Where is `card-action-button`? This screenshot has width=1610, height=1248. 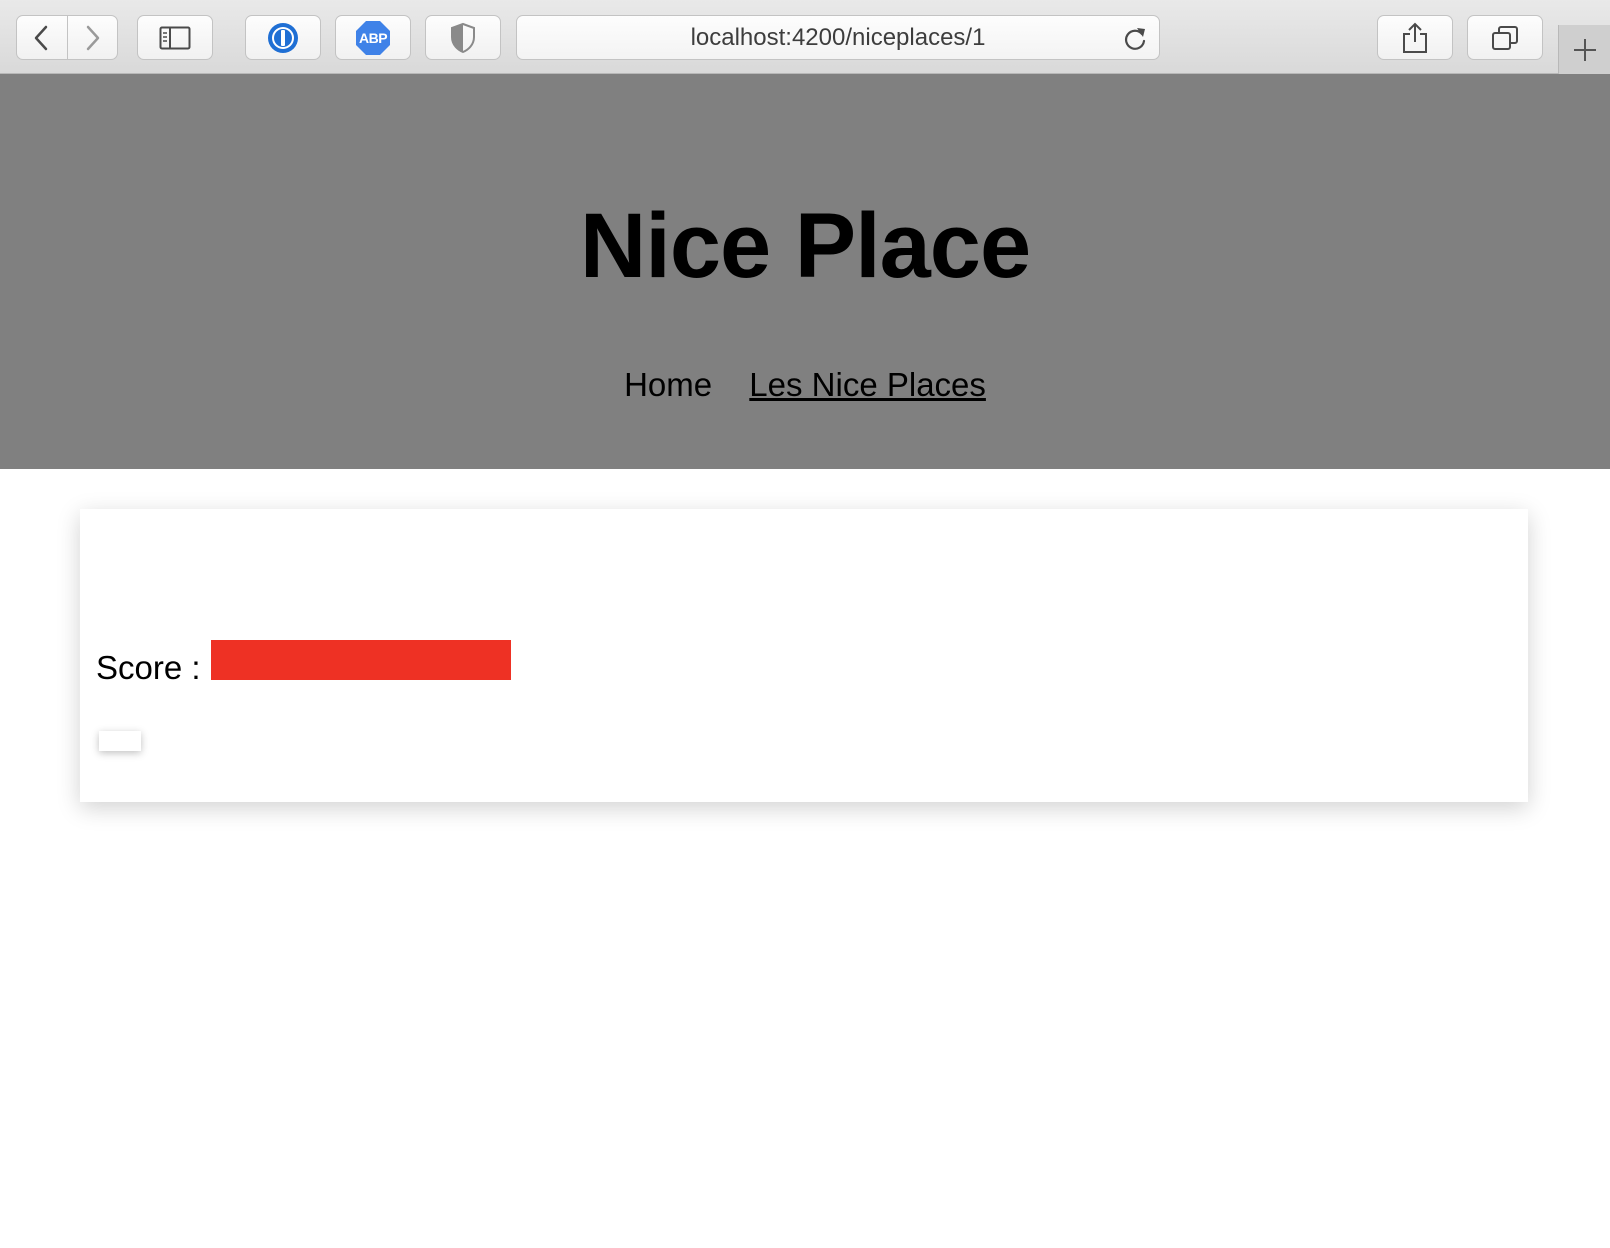 card-action-button is located at coordinates (120, 741).